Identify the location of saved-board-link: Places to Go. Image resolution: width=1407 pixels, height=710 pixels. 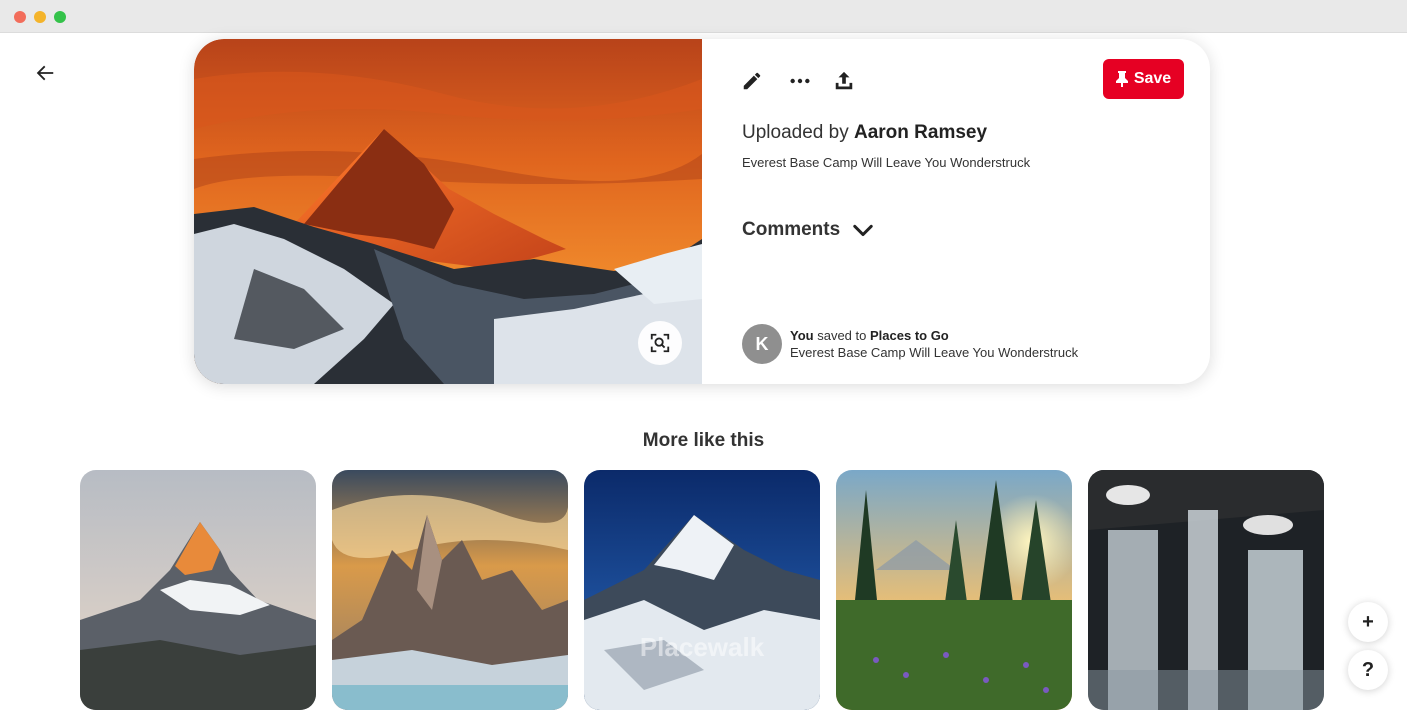
(909, 335).